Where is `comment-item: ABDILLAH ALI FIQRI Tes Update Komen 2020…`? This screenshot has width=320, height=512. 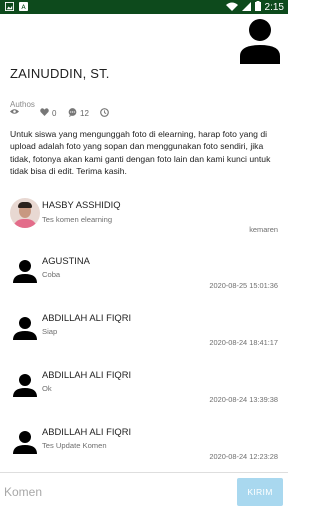
comment-item: ABDILLAH ALI FIQRI Tes Update Komen 2020… is located at coordinates (144, 444).